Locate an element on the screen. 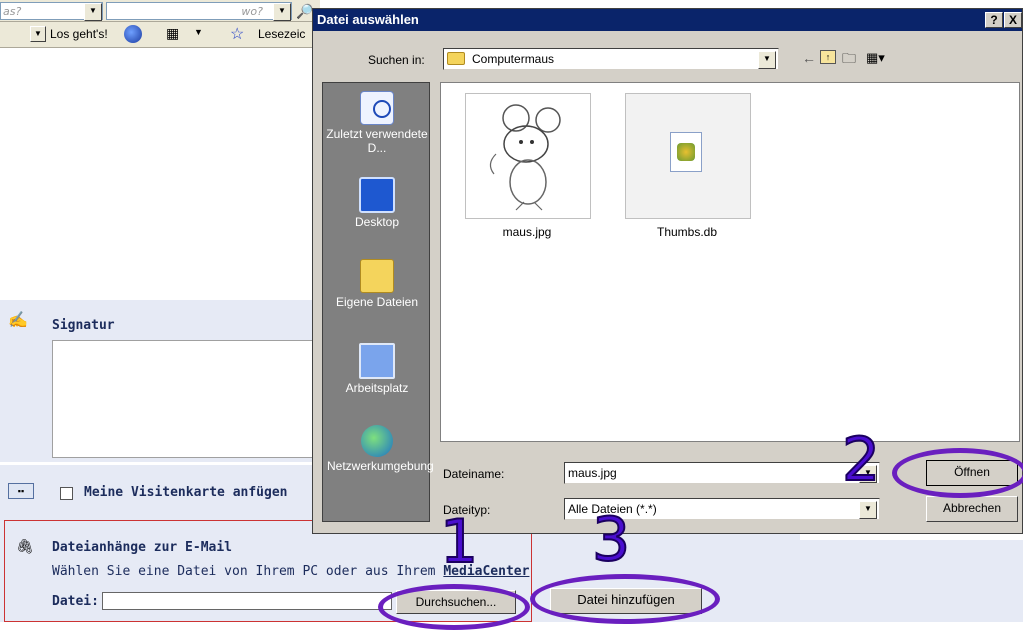 The image size is (1023, 630). up-folder-icon: ↑ is located at coordinates (828, 57).